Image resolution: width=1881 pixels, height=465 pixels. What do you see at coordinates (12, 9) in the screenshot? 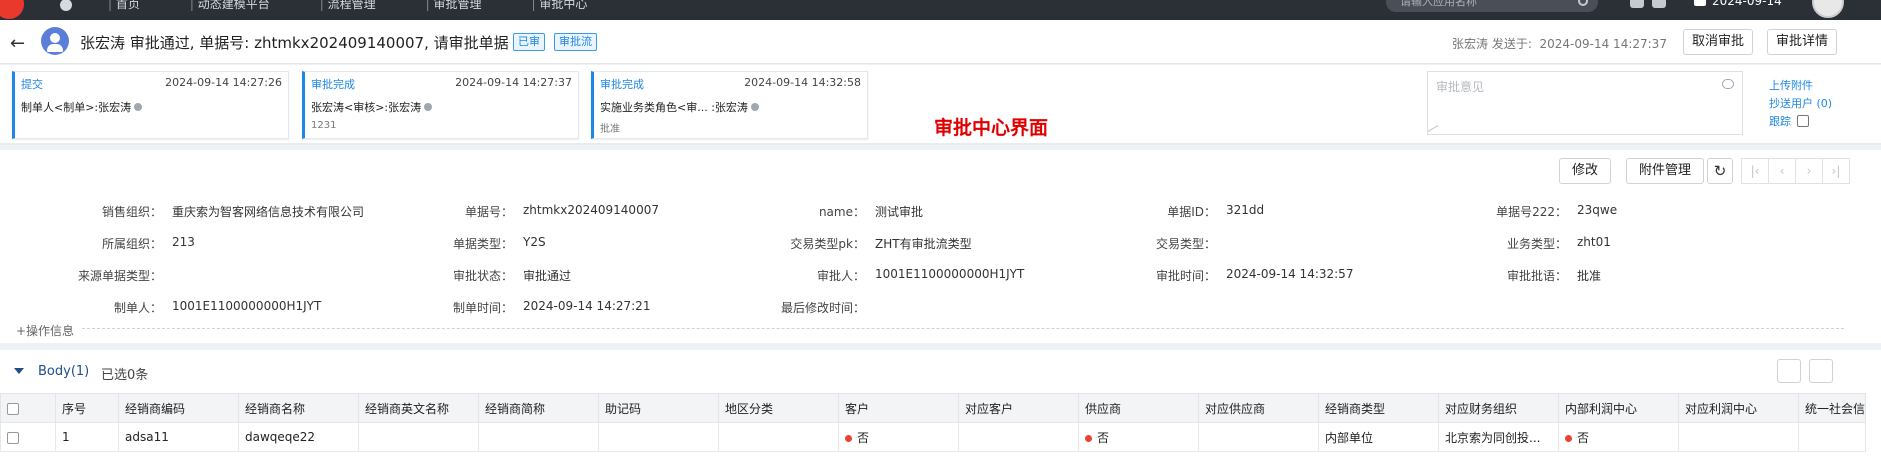
I see `app-logo` at bounding box center [12, 9].